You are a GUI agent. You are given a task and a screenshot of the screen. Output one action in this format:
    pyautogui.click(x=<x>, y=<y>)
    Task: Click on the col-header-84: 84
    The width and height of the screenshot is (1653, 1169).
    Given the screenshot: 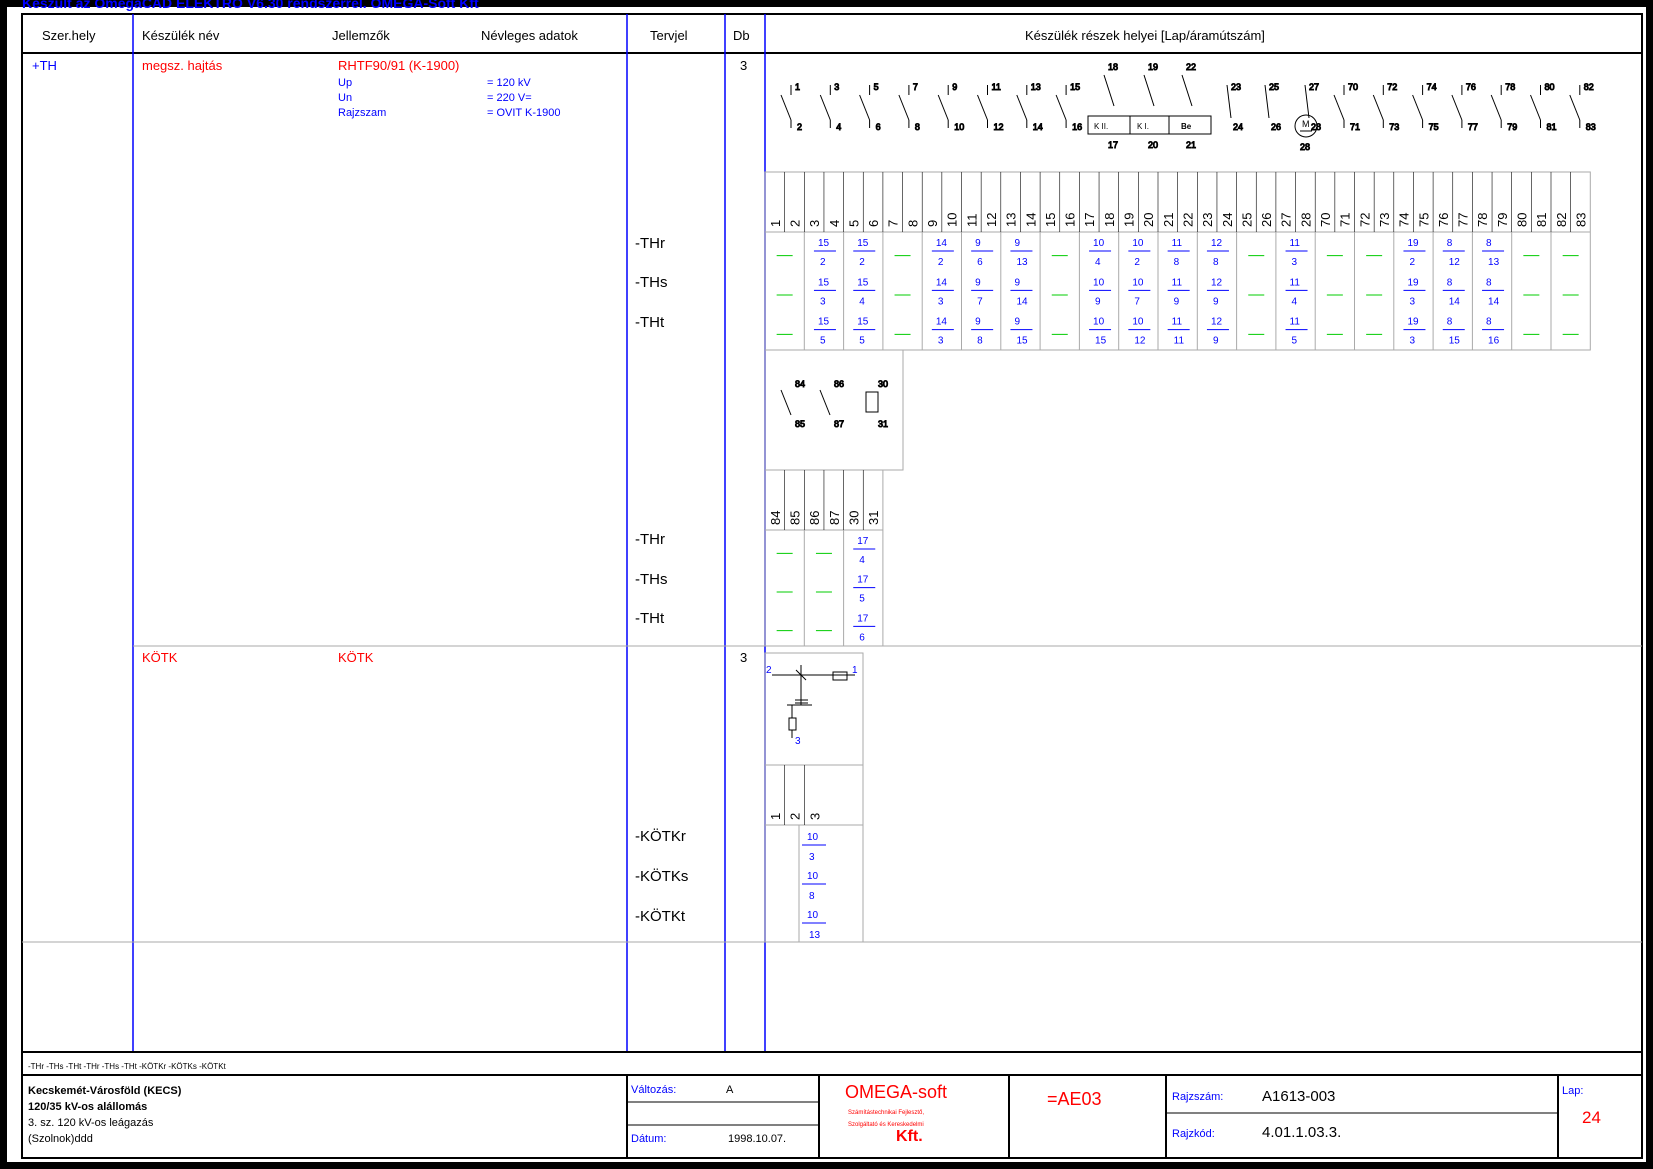 What is the action you would take?
    pyautogui.click(x=775, y=518)
    